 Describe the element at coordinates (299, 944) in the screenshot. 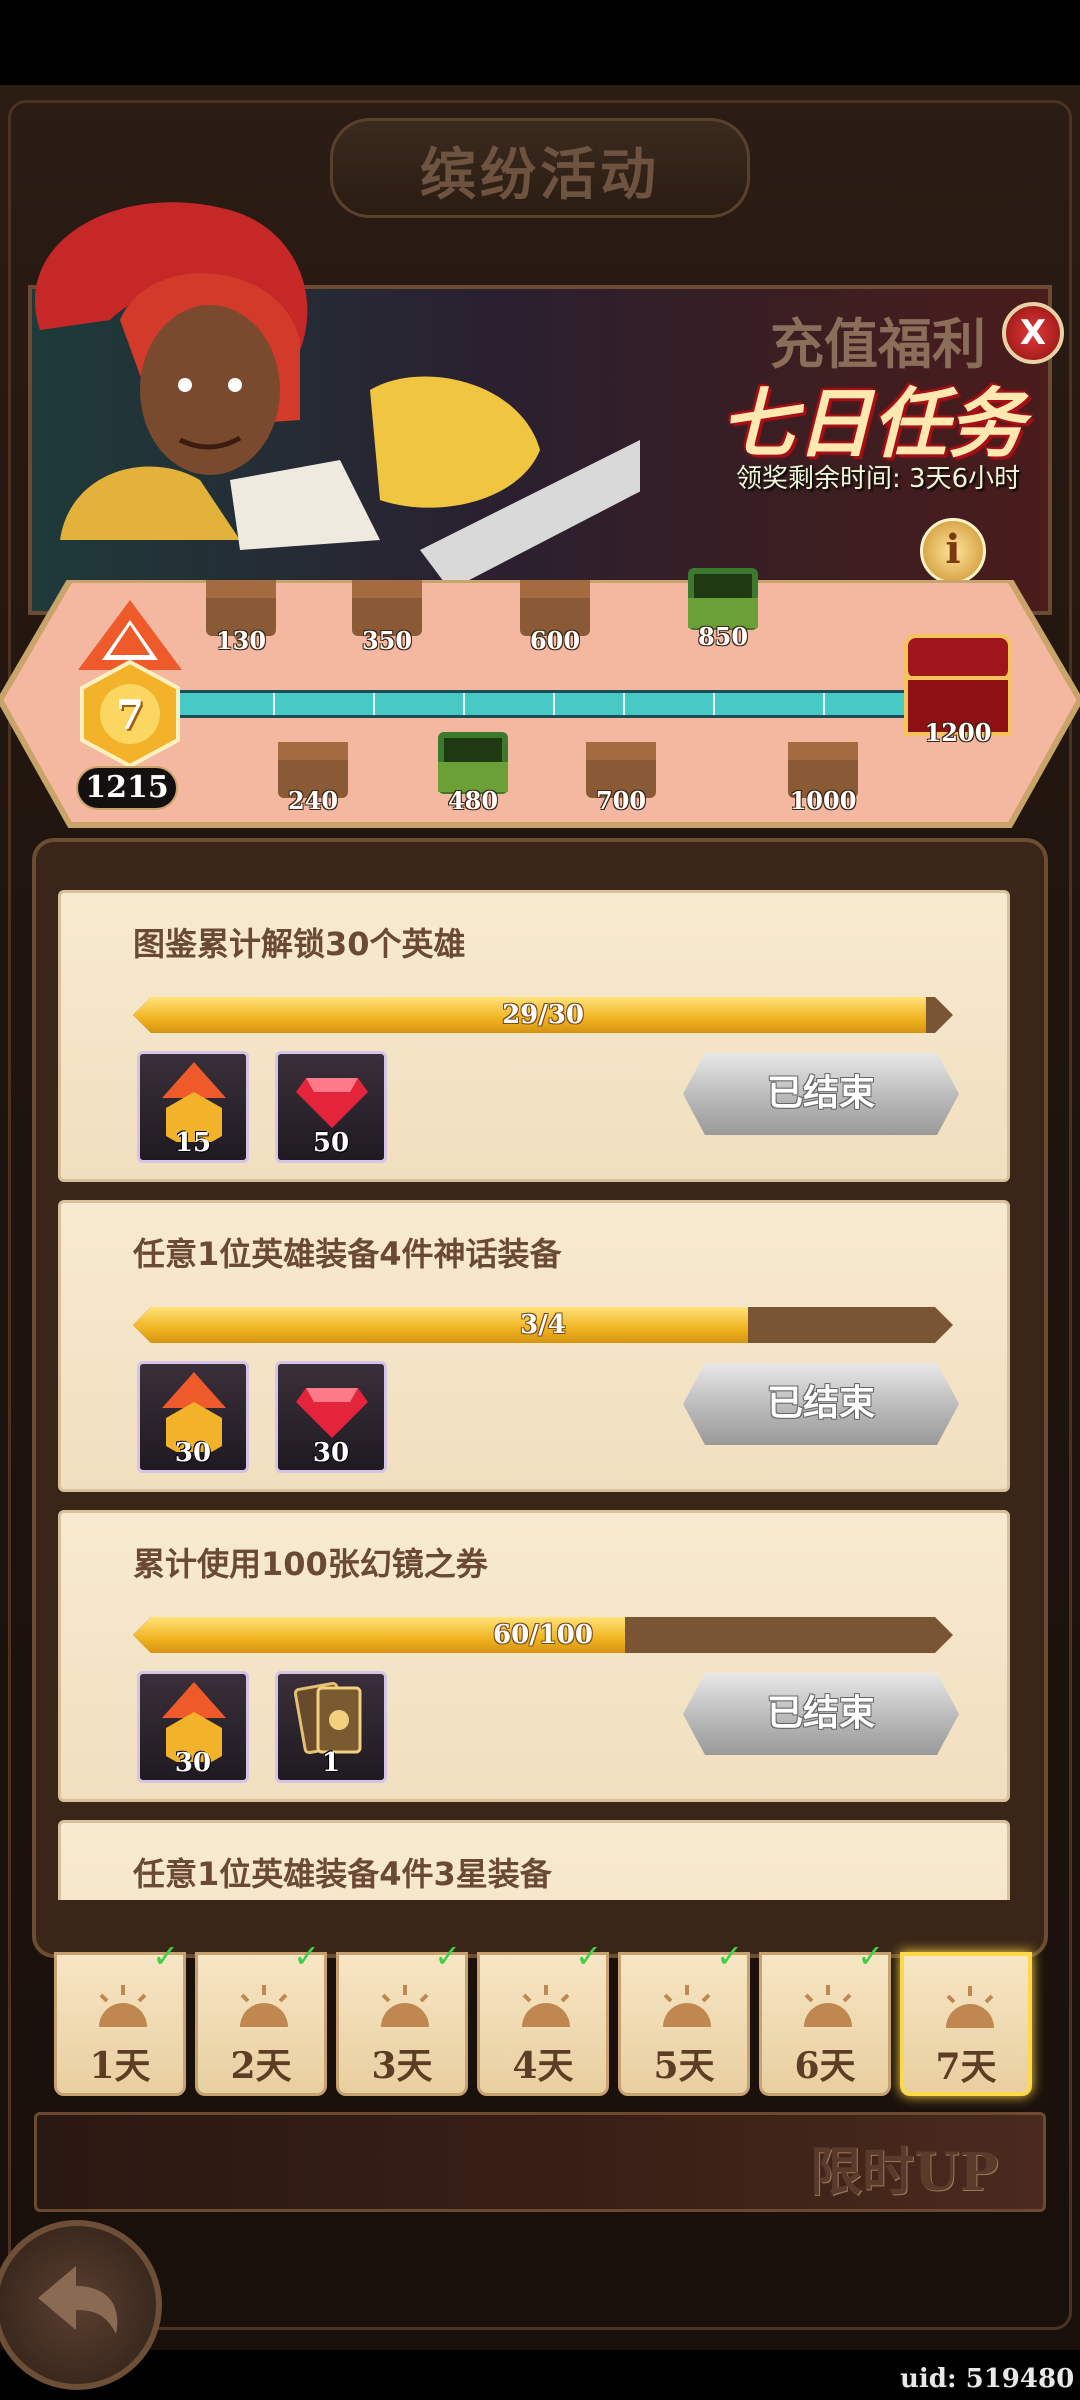

I see `task-title: 图鉴累计解锁30个英雄` at that location.